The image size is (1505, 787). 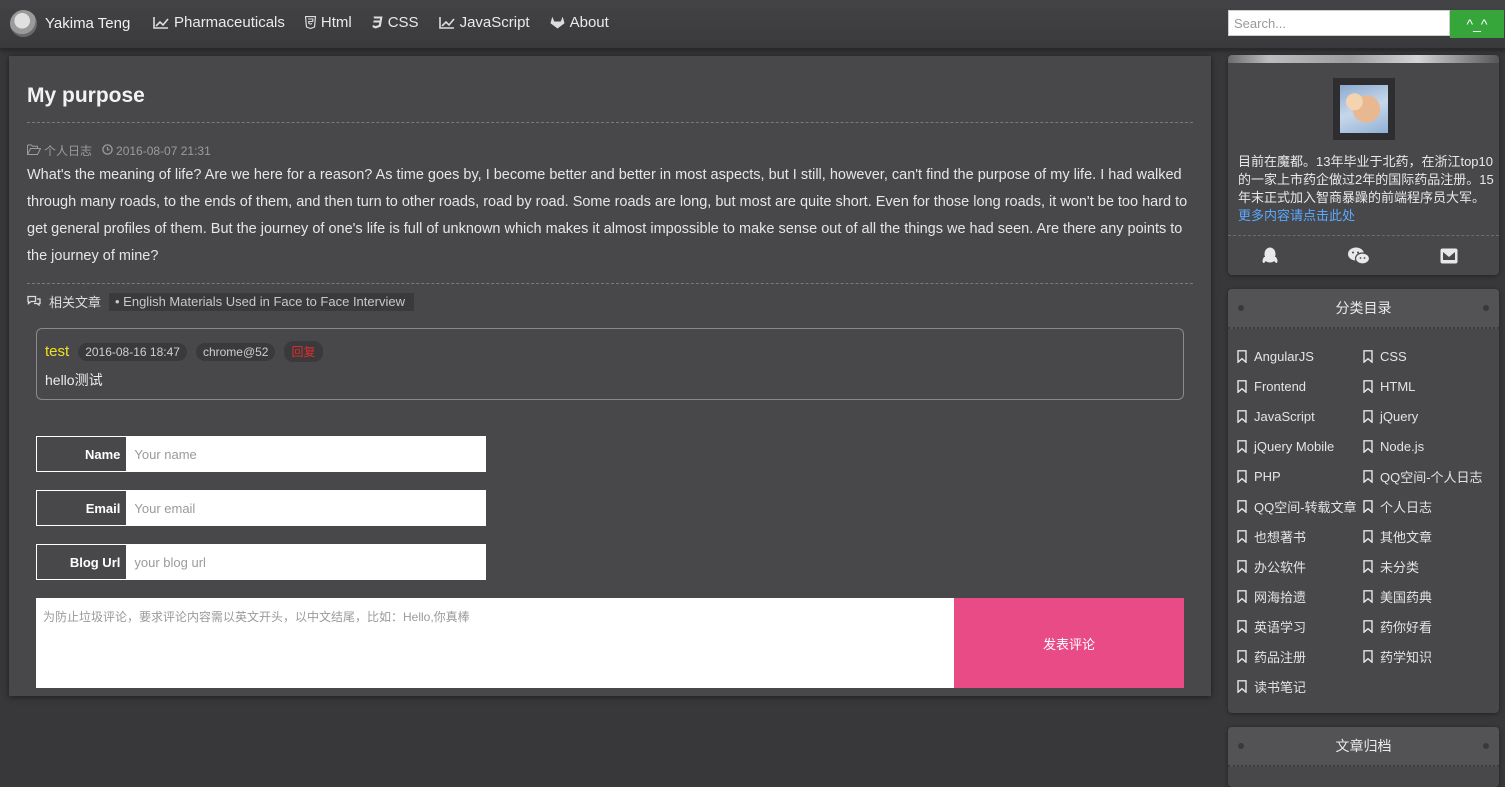 I want to click on blog-url-input, so click(x=306, y=562).